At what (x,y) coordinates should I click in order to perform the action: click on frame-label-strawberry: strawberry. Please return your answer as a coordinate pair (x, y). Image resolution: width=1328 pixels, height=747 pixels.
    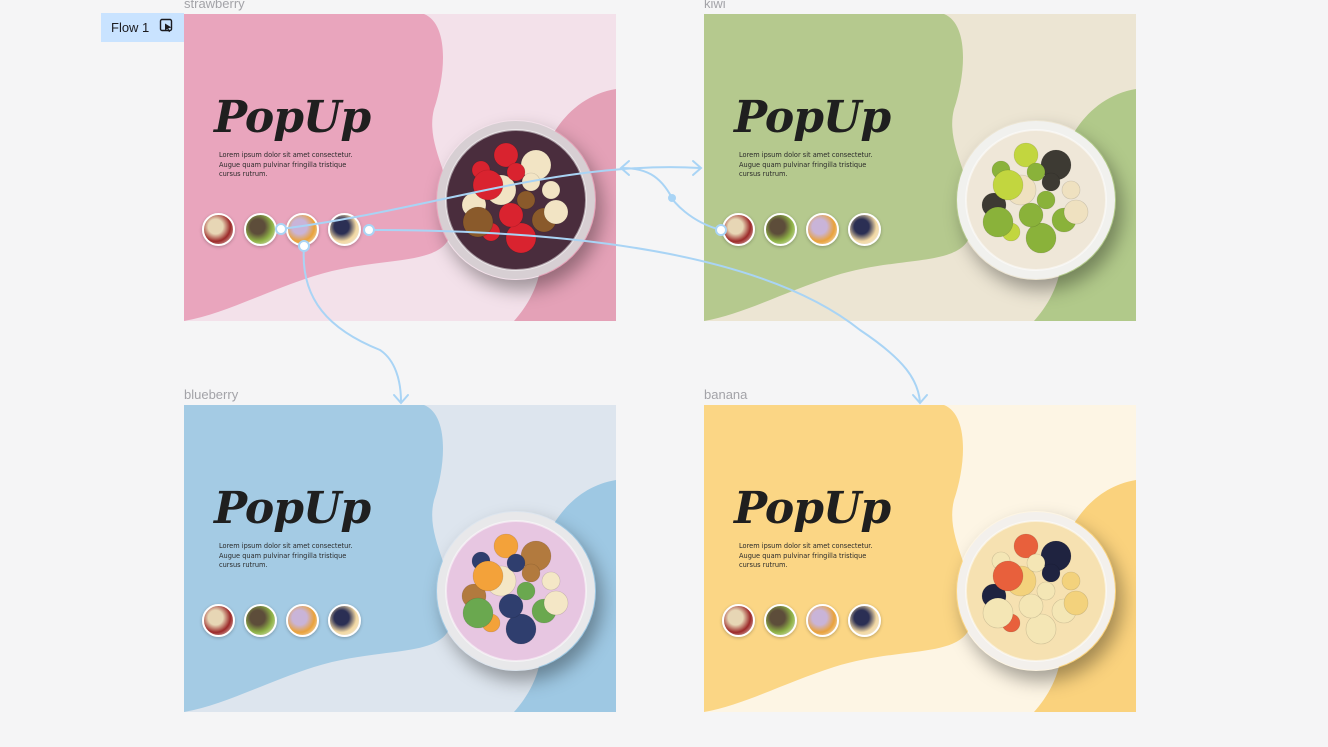
    Looking at the image, I should click on (214, 5).